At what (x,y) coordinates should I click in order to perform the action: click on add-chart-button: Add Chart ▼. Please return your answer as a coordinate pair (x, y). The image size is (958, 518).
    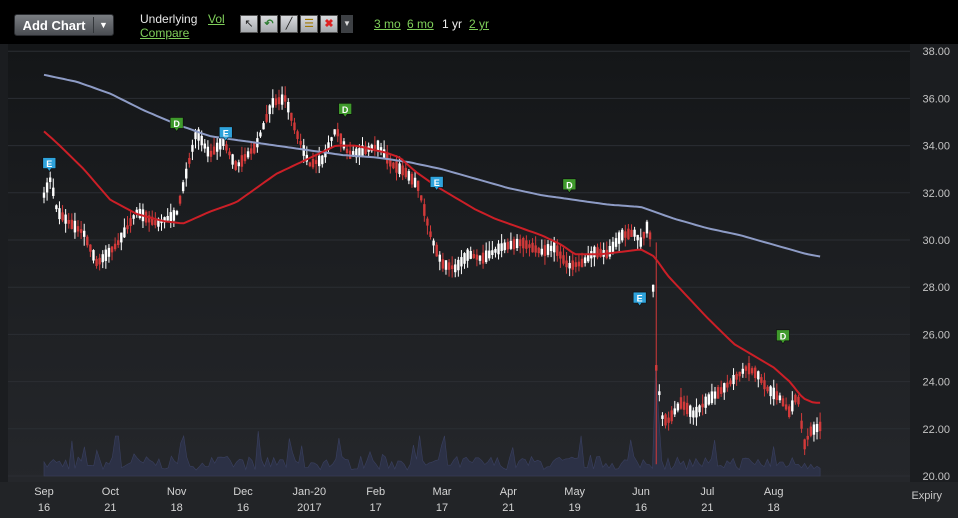
    Looking at the image, I should click on (64, 25).